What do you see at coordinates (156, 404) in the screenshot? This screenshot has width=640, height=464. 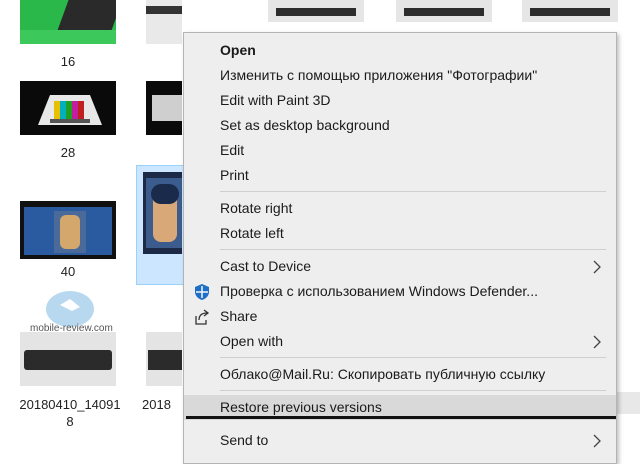 I see `file-label-2018: 2018` at bounding box center [156, 404].